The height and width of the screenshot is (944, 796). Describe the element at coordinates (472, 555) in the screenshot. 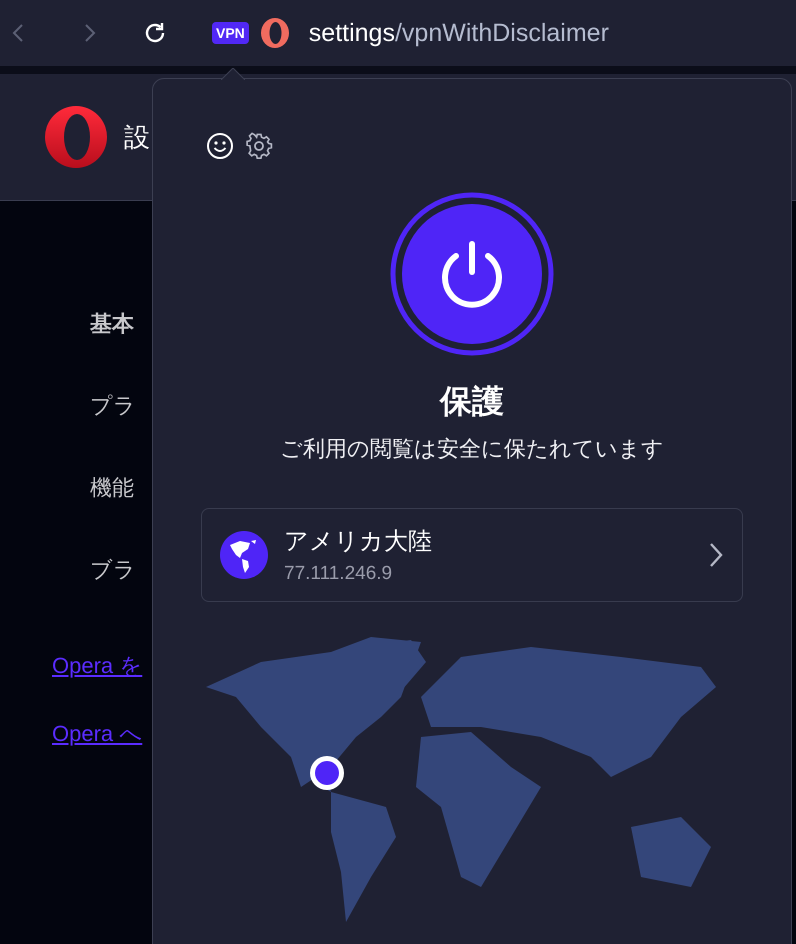

I see `location-selector: アメリカ大陸 77.111.246.9` at that location.